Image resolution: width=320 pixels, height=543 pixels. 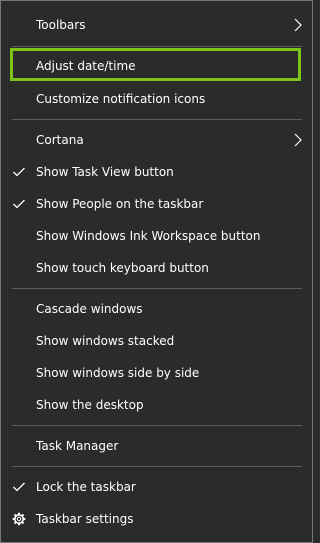 I want to click on menu-item-cortana: Cortana, so click(x=156, y=140).